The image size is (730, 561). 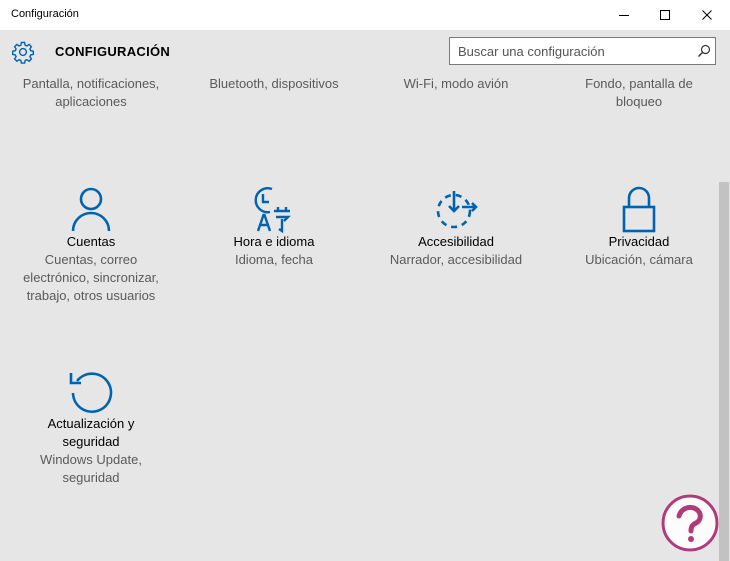 I want to click on gear-icon, so click(x=23, y=52).